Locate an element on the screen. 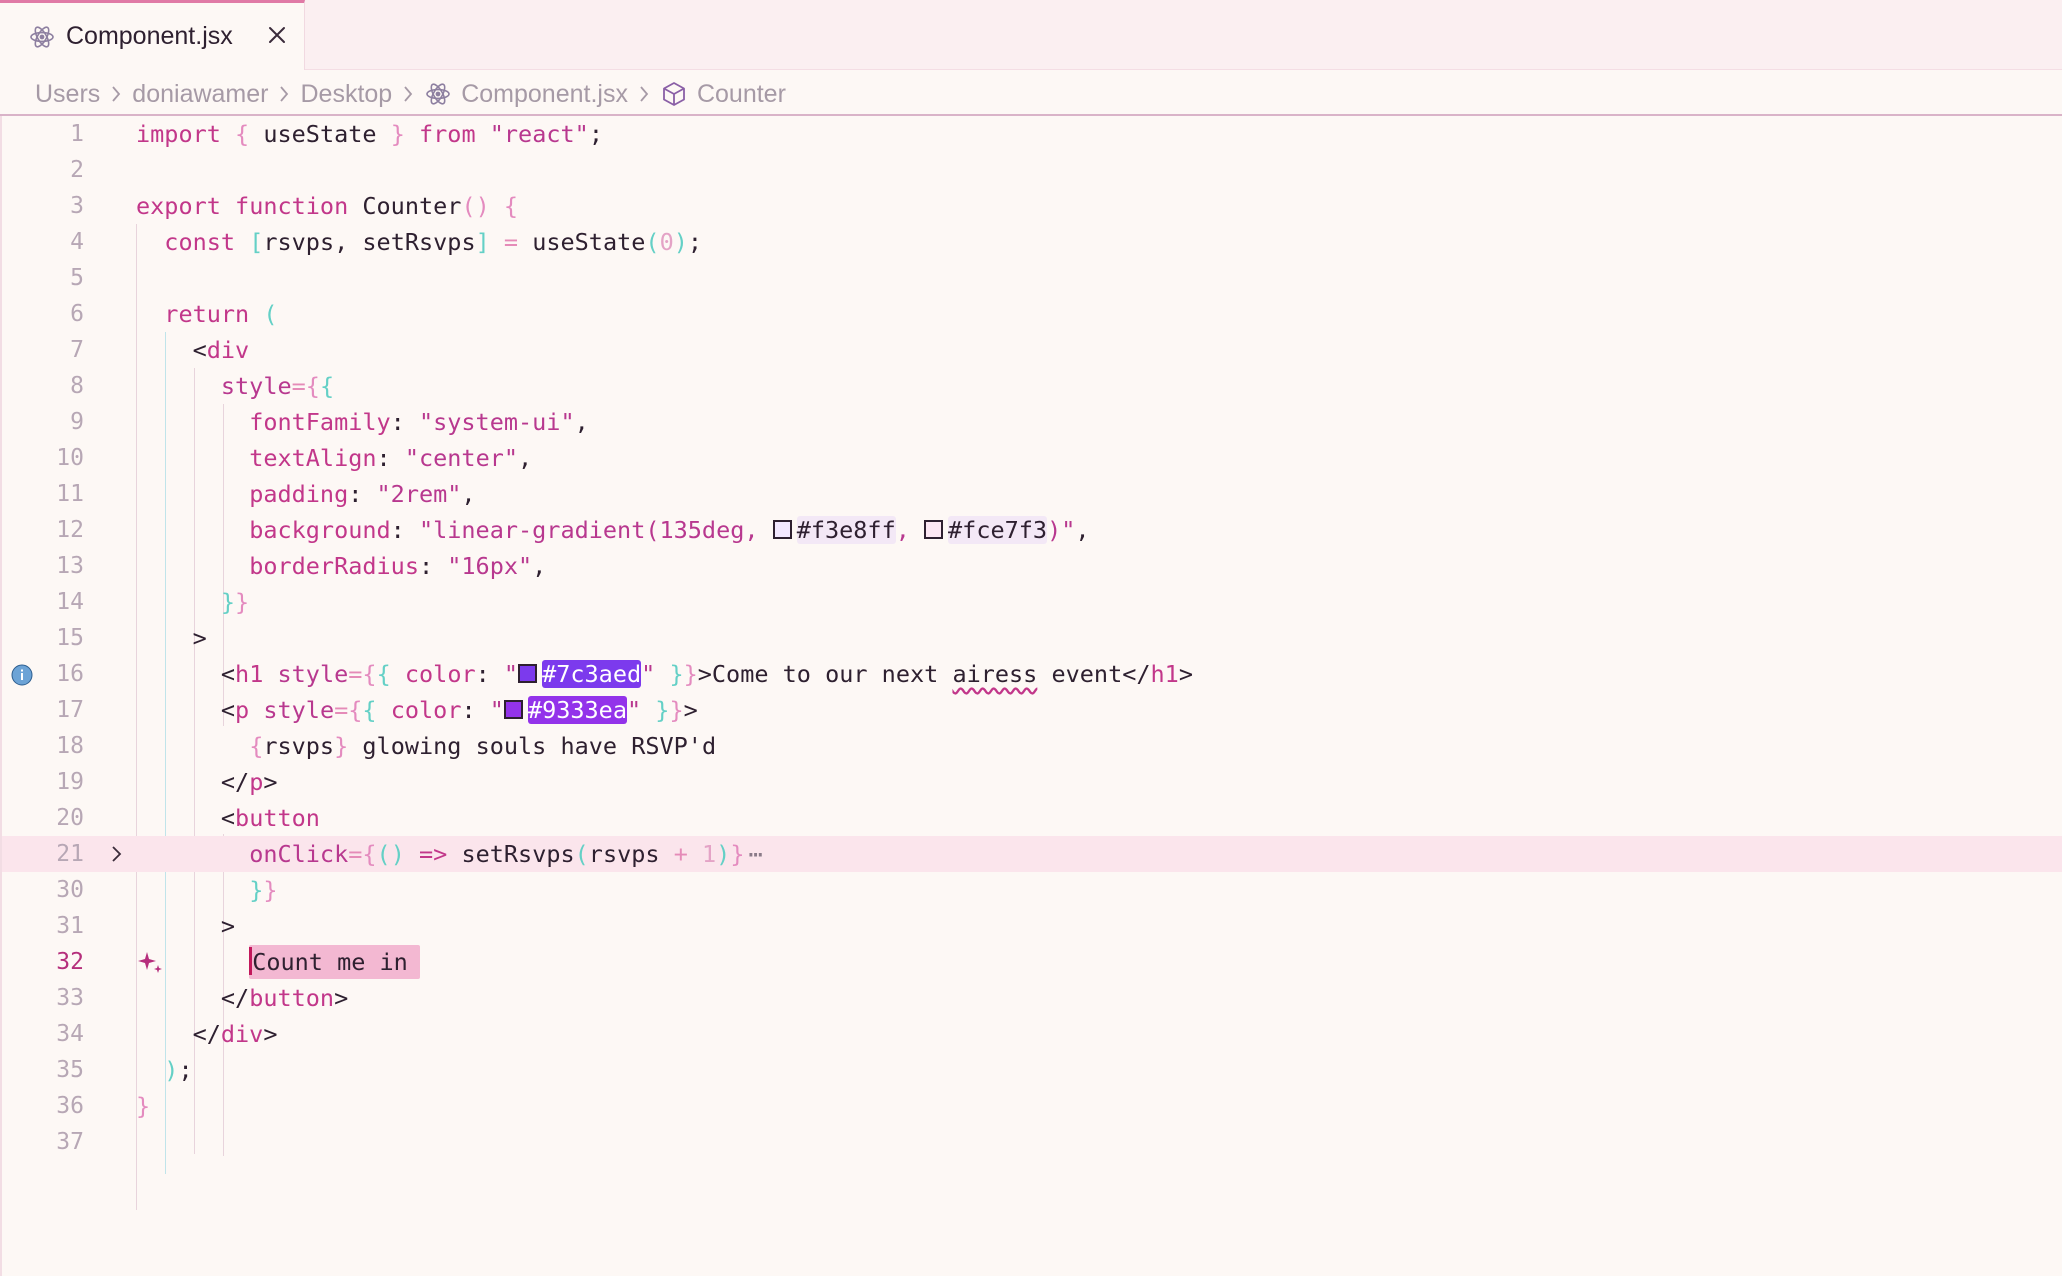 The image size is (2062, 1276). code-text: import { useState } from "react"; is located at coordinates (369, 134).